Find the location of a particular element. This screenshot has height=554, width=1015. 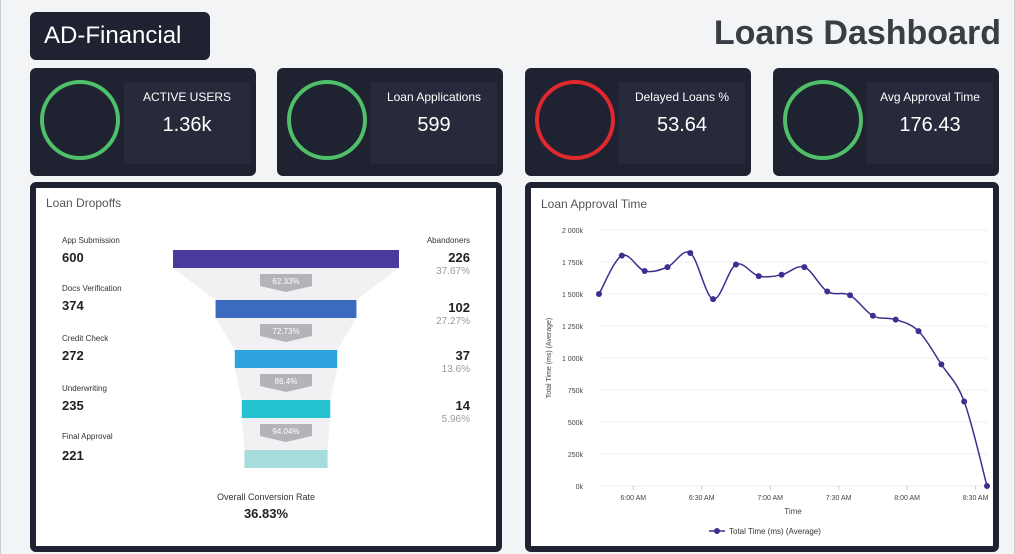

legend-marker is located at coordinates (717, 531).